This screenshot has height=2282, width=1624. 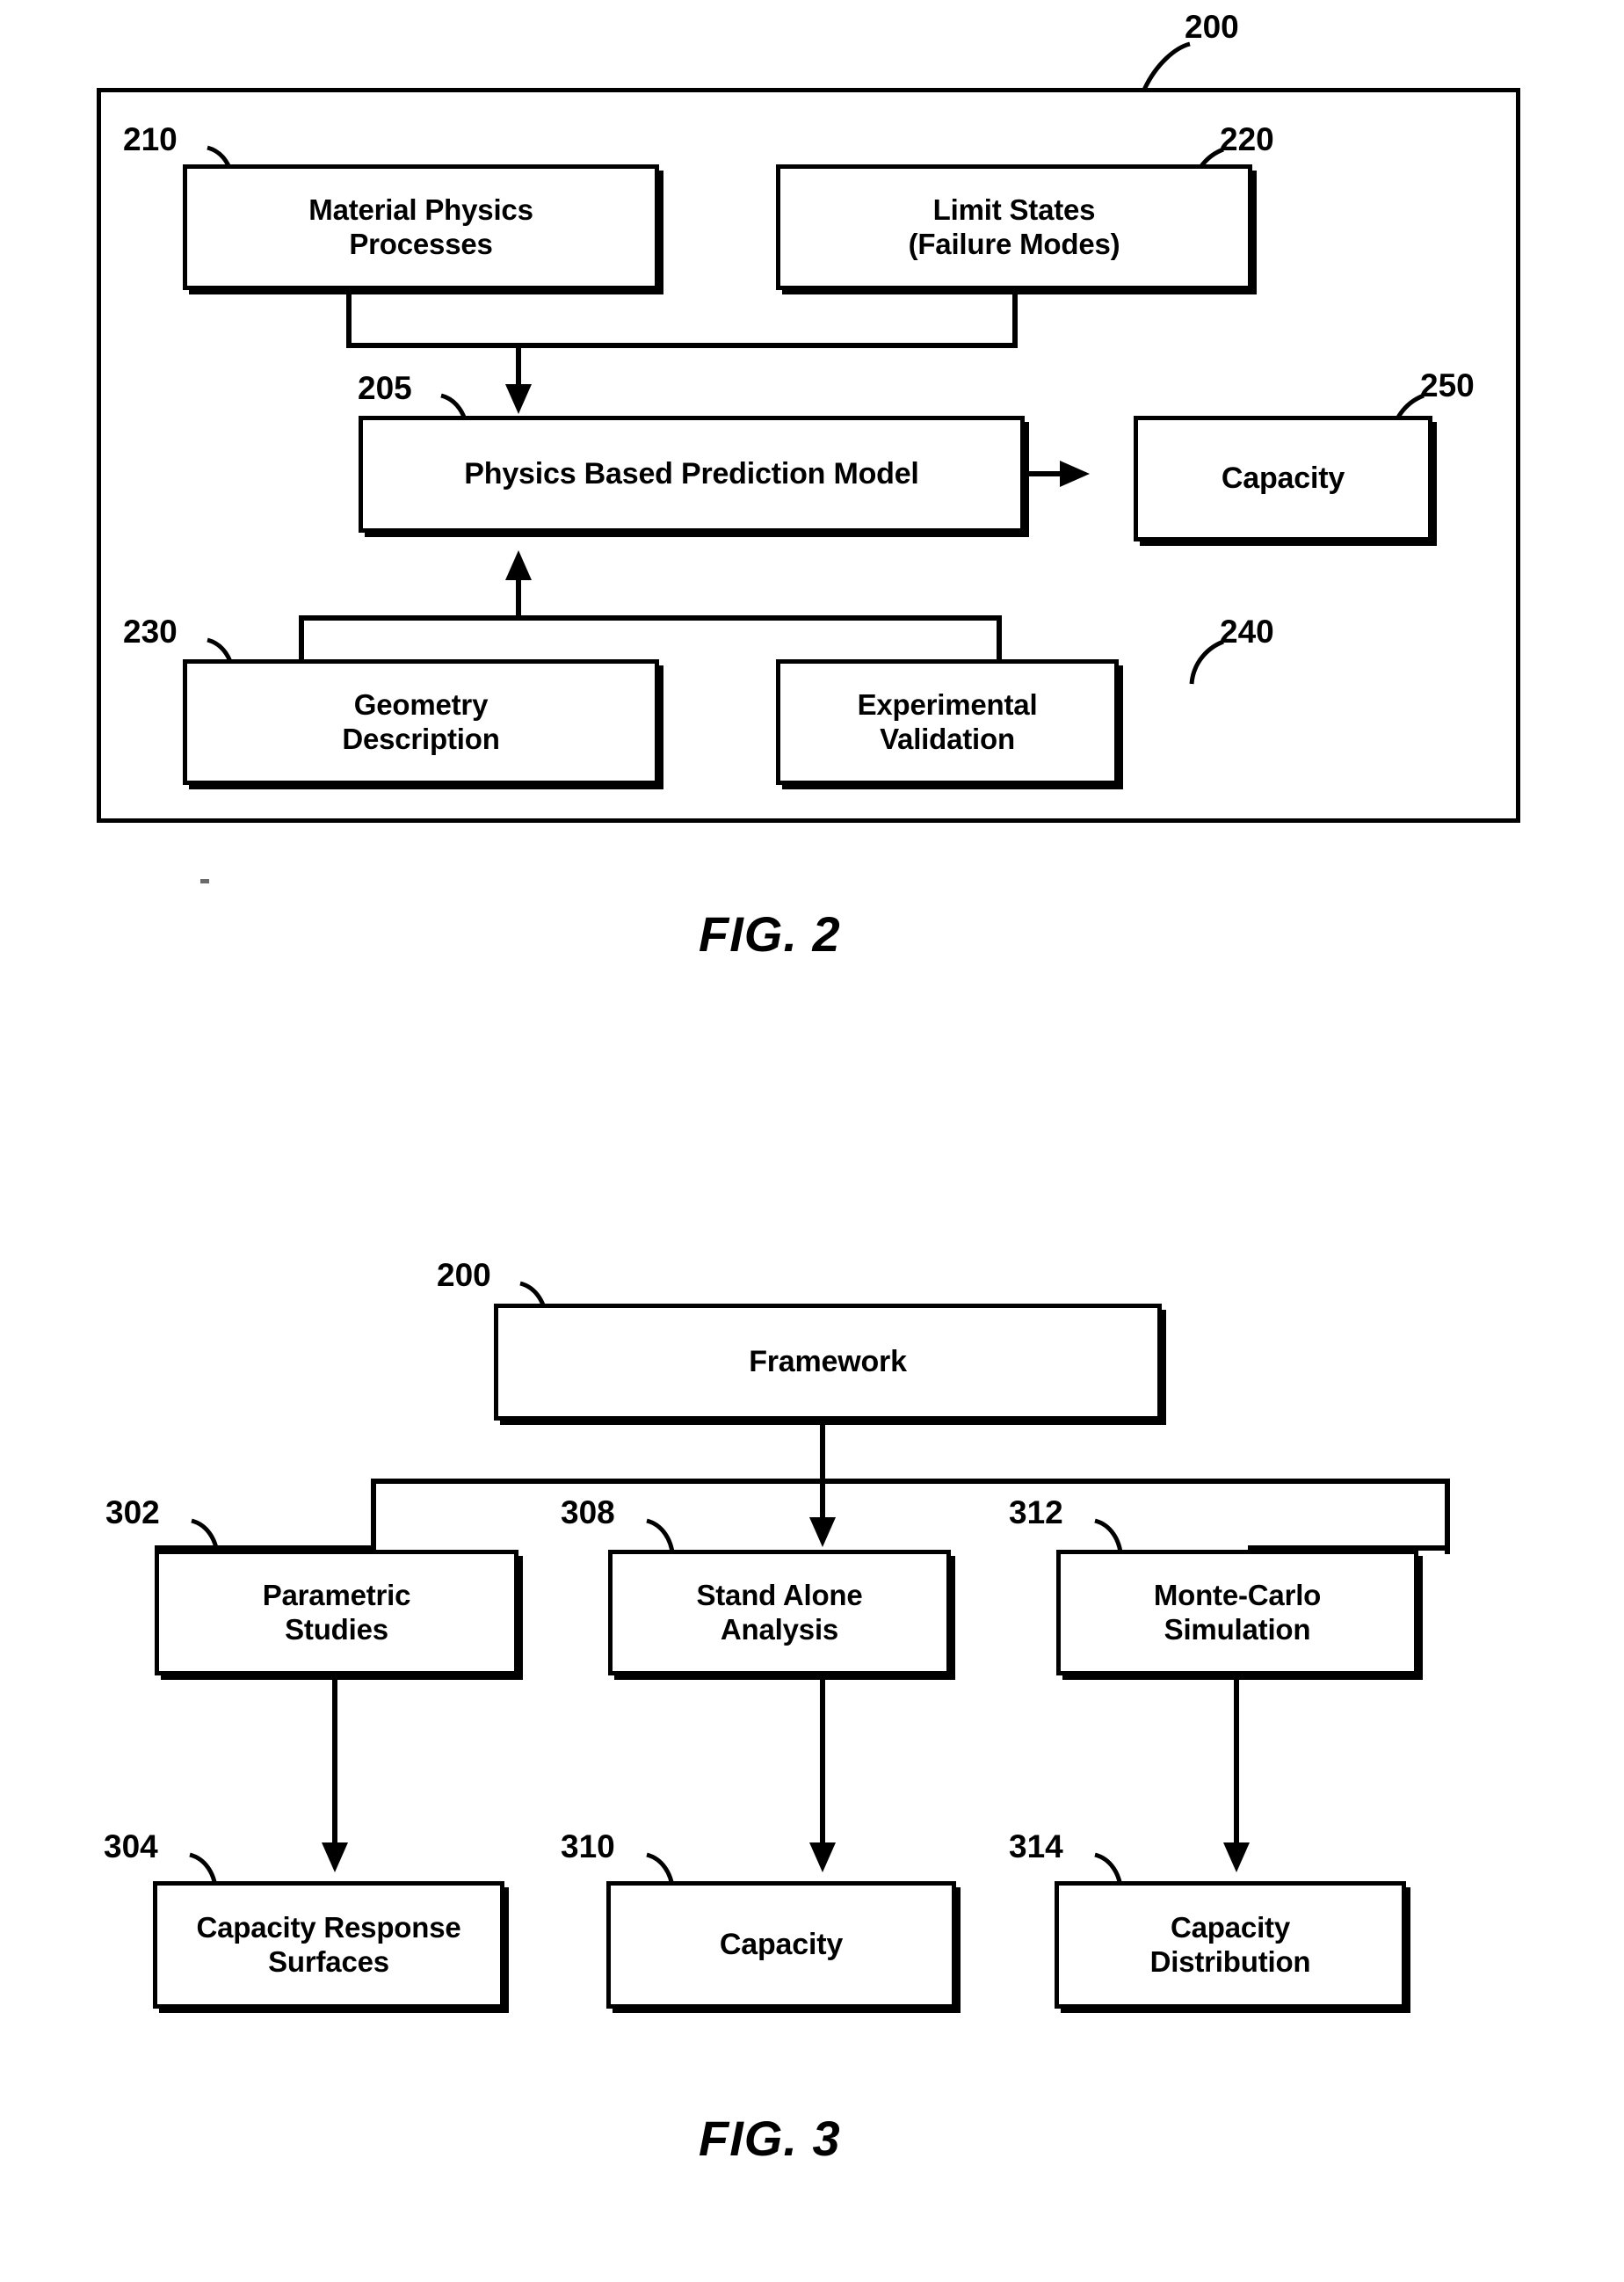 I want to click on box-capacity-fig3: Capacity, so click(x=781, y=1945).